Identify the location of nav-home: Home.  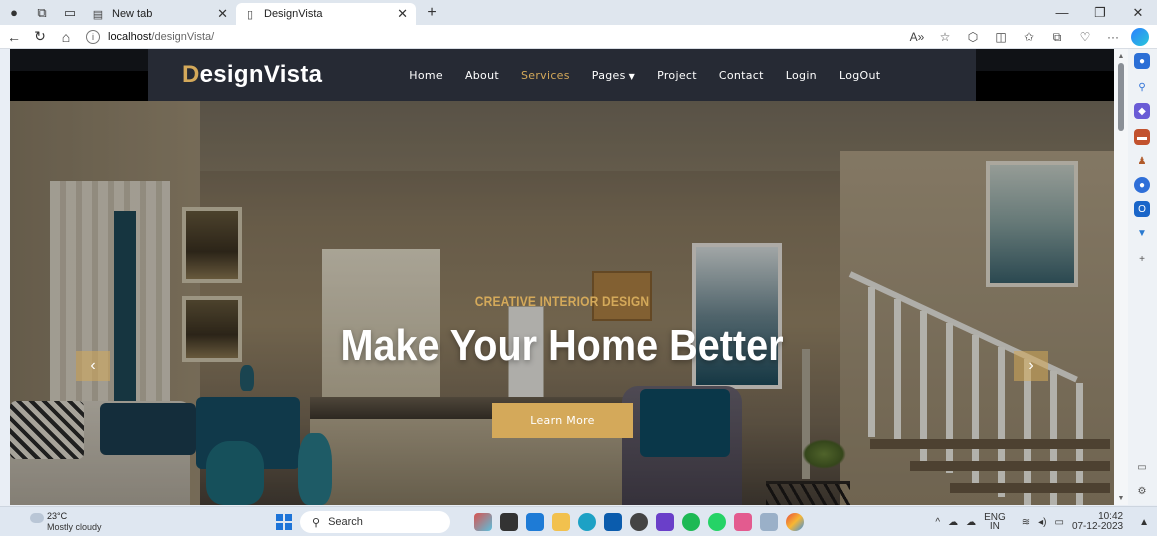
(426, 75).